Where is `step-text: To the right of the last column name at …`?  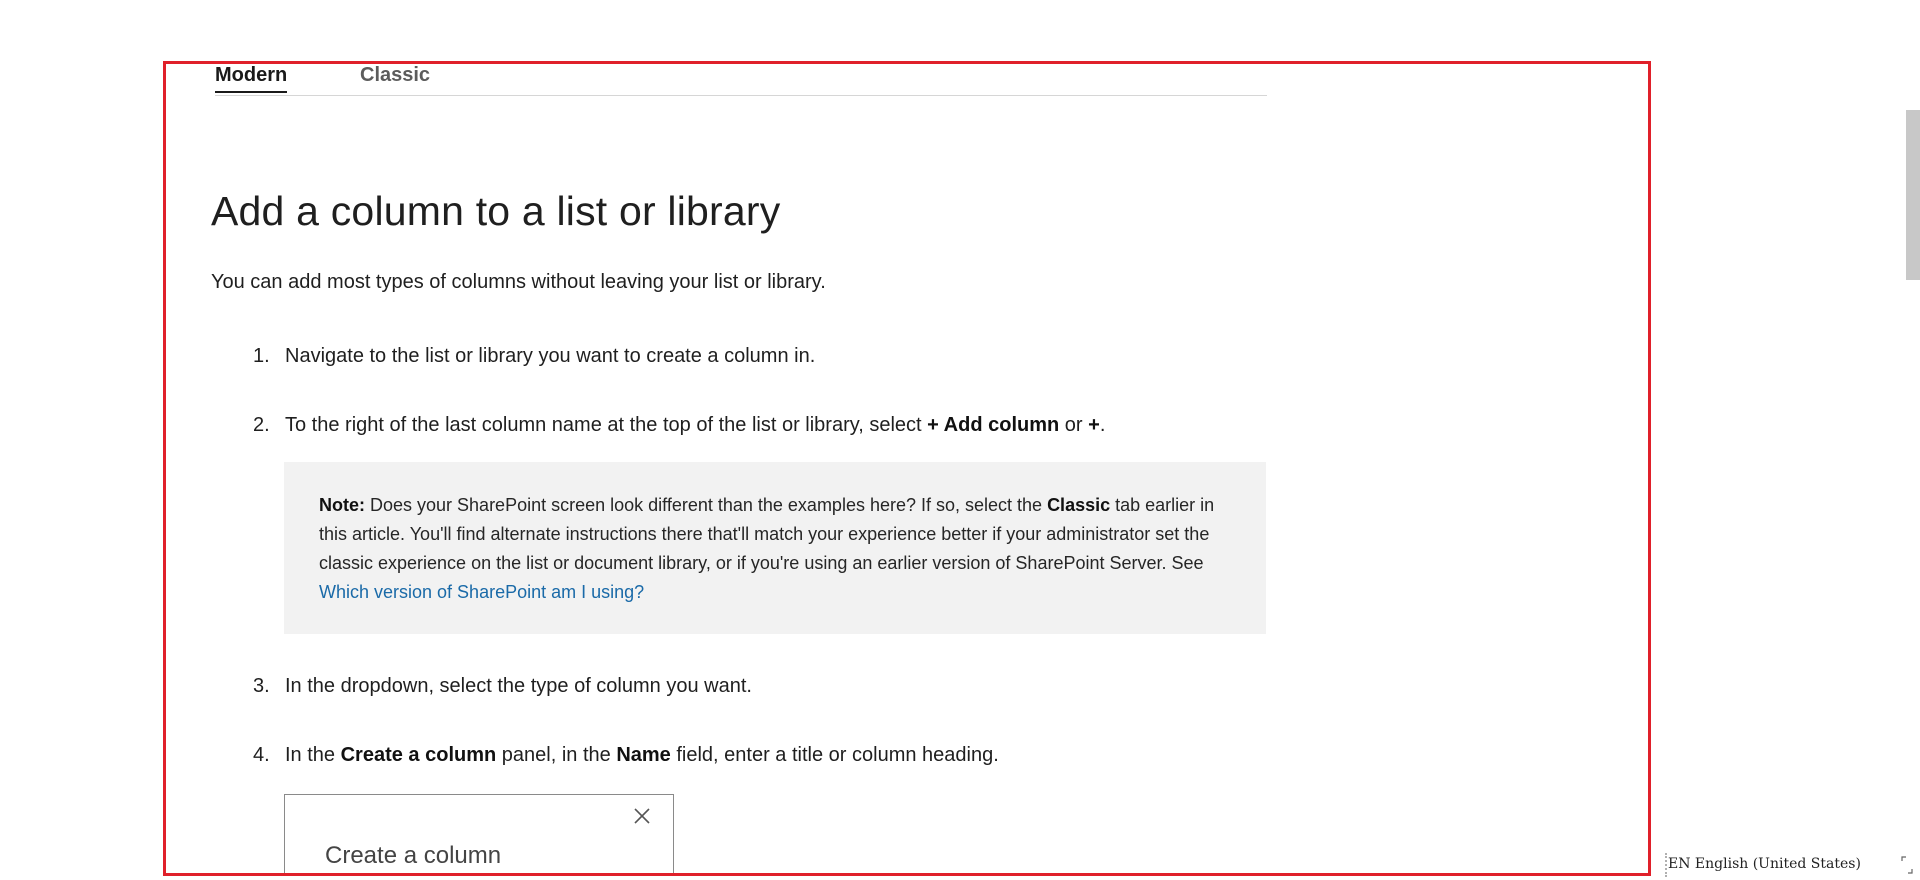 step-text: To the right of the last column name at … is located at coordinates (606, 425).